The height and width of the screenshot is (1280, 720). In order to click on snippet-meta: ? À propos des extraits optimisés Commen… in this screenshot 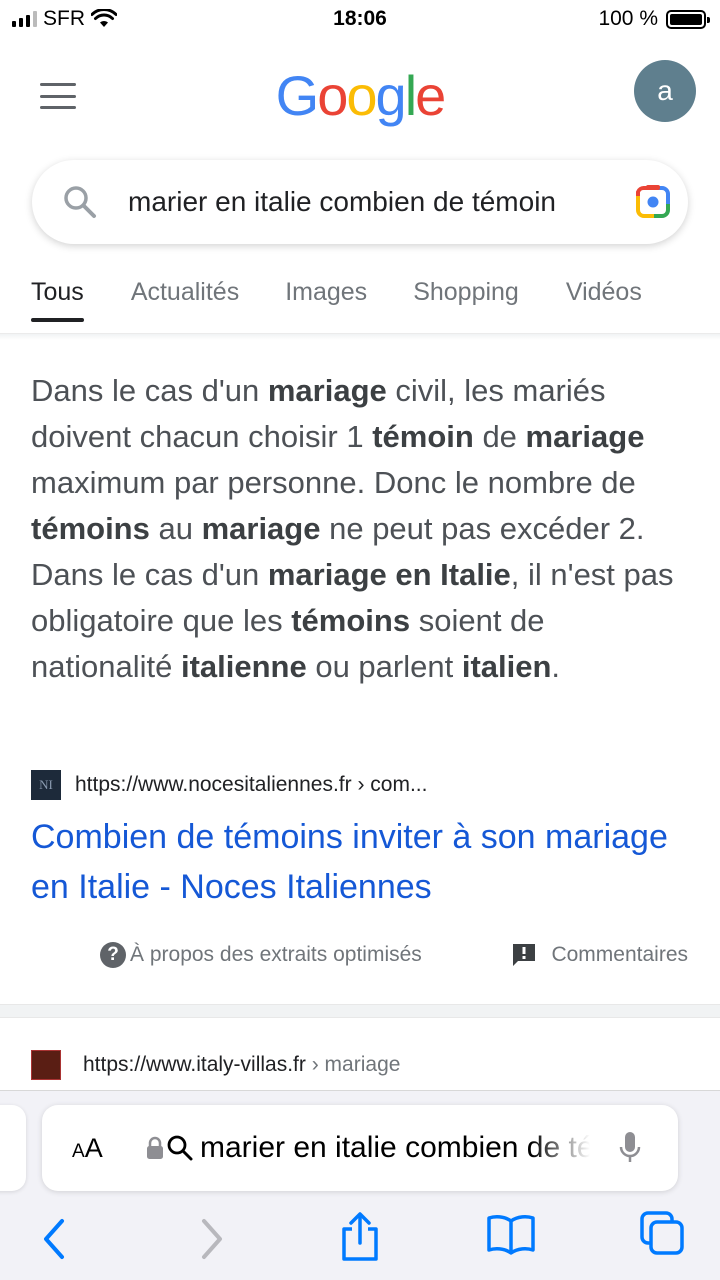, I will do `click(360, 958)`.